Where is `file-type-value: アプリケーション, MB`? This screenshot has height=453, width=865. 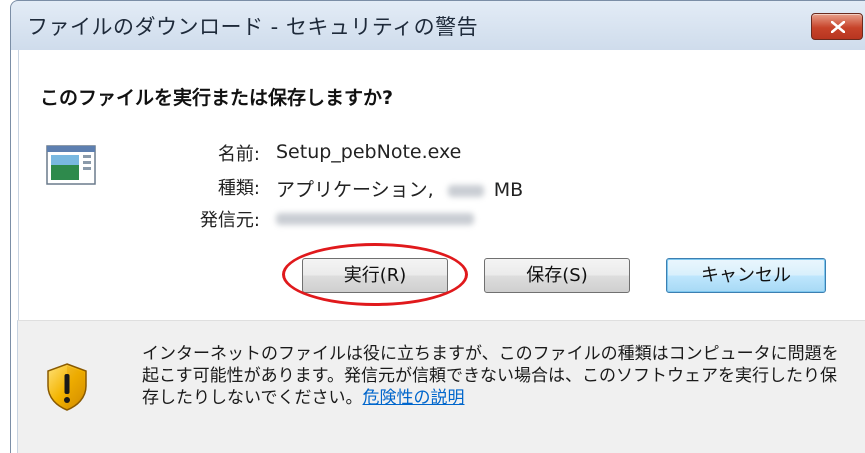 file-type-value: アプリケーション, MB is located at coordinates (399, 188).